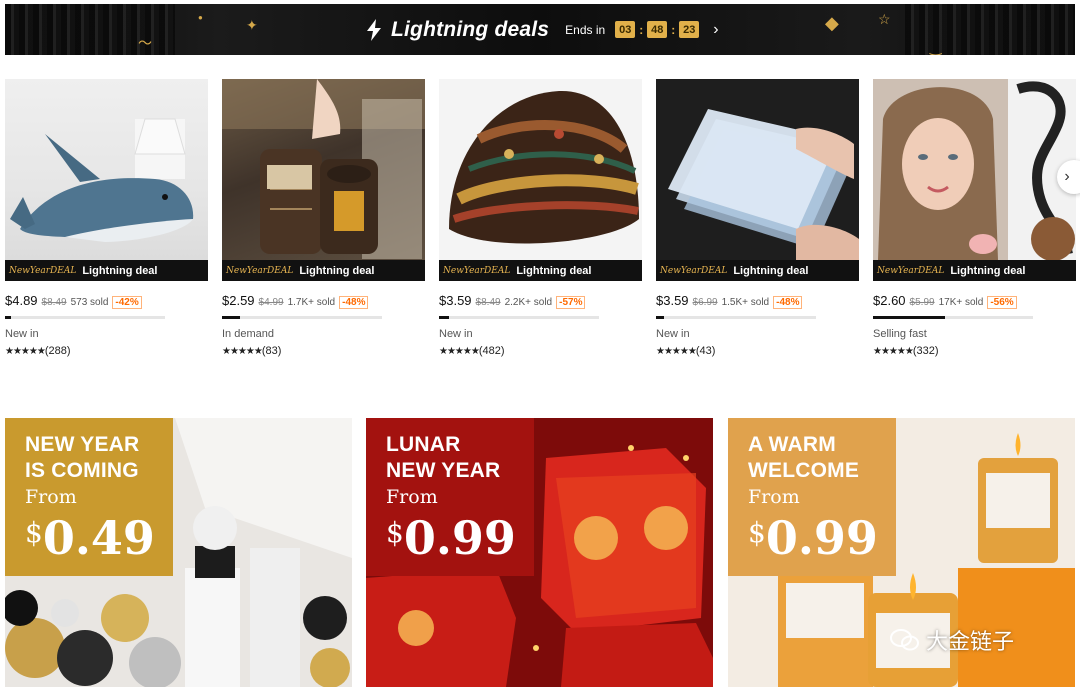 The width and height of the screenshot is (1080, 691). Describe the element at coordinates (248, 334) in the screenshot. I see `product-status: In demand` at that location.